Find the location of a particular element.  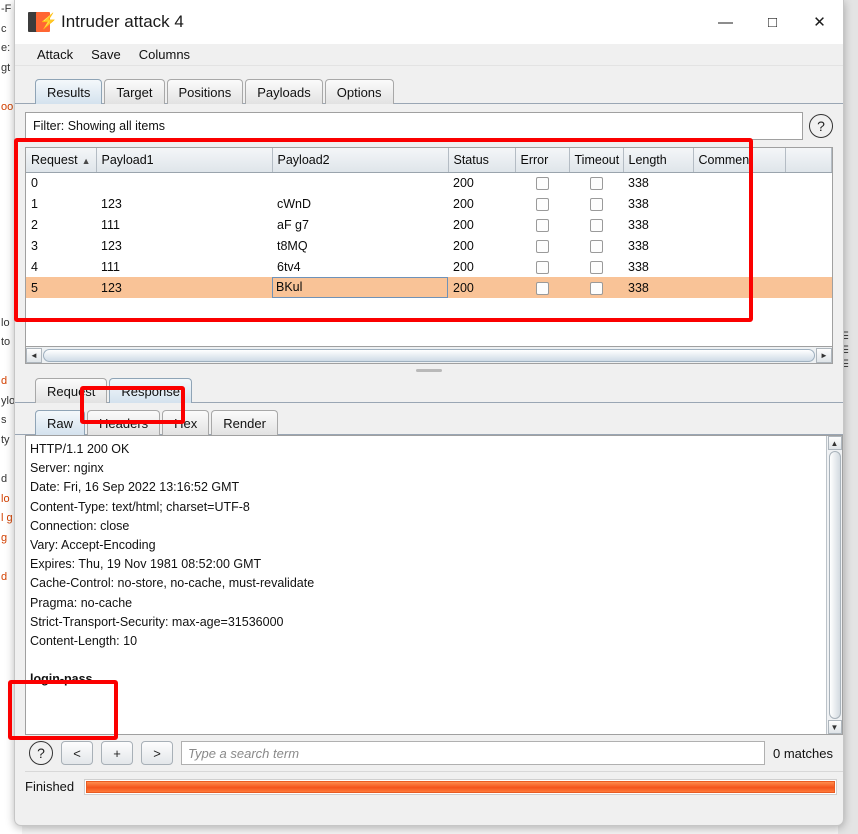

vertical-scroll-thumb is located at coordinates (834, 585).